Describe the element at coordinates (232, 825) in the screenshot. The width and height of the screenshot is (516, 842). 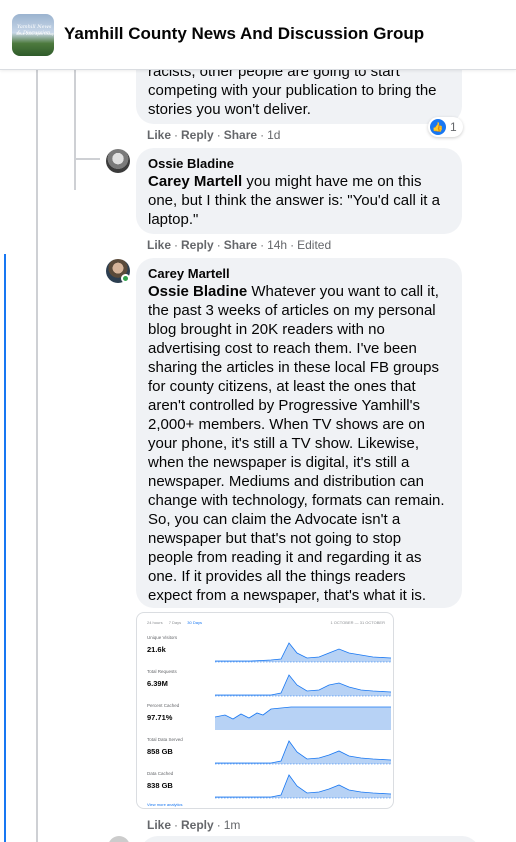
I see `timestamp: 1m` at that location.